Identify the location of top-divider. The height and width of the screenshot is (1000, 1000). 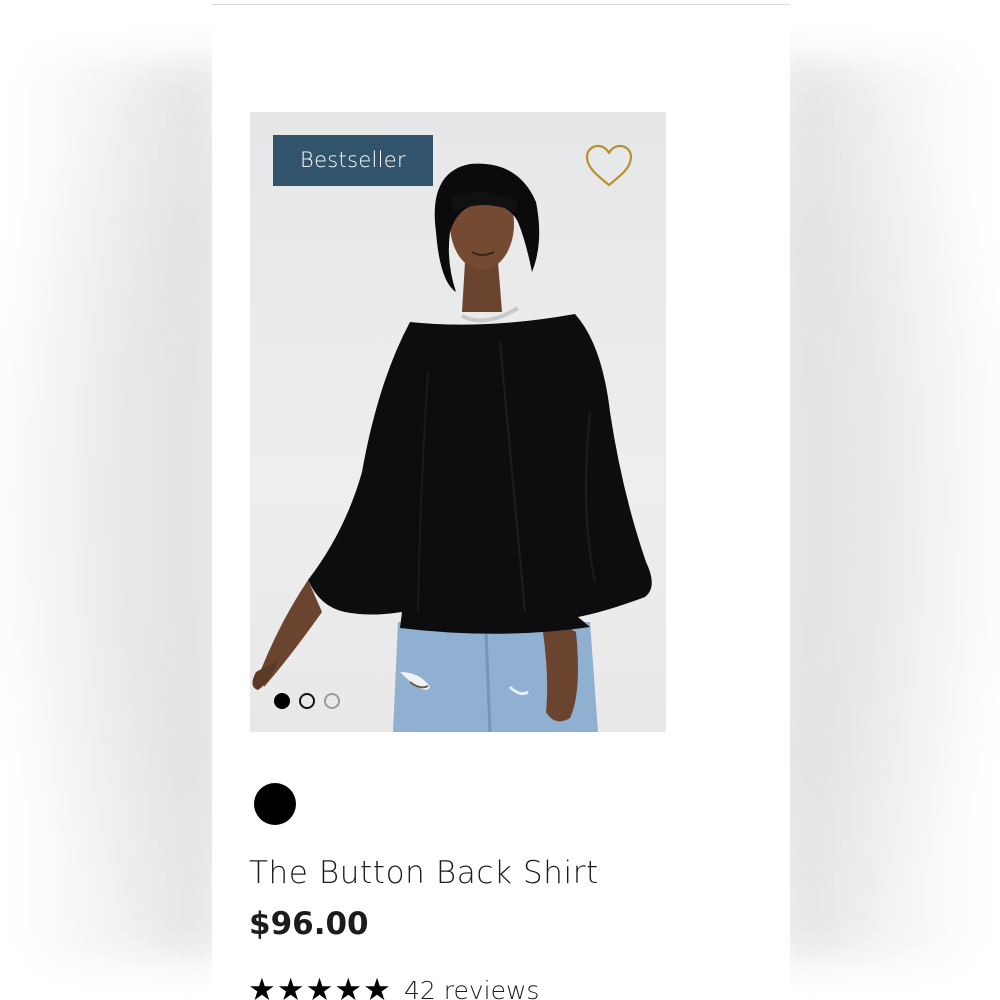
(501, 4).